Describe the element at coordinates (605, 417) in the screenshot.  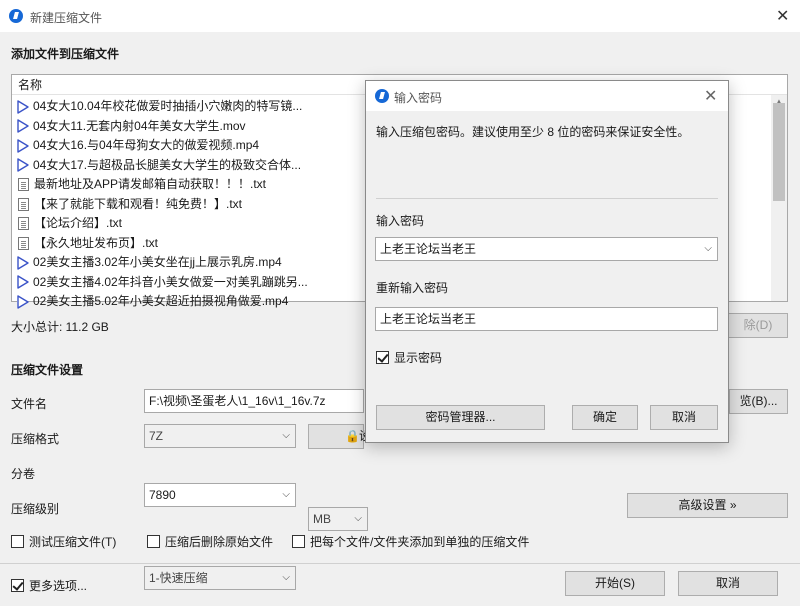
I see `dialog-ok-button: 确定` at that location.